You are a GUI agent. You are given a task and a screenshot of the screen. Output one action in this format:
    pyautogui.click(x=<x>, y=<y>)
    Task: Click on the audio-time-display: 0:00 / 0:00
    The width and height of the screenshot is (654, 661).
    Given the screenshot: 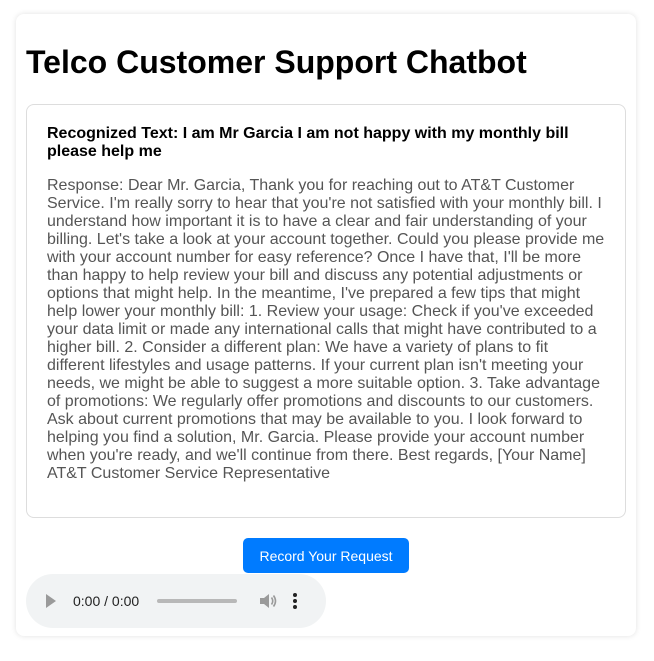 What is the action you would take?
    pyautogui.click(x=106, y=601)
    